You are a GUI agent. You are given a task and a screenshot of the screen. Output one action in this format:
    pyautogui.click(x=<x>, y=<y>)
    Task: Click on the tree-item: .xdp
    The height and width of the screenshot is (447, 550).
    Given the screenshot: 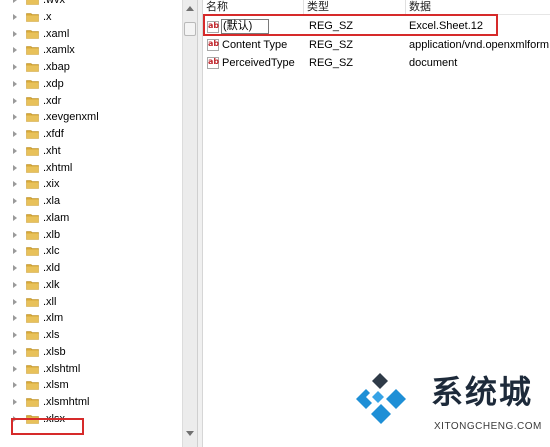 What is the action you would take?
    pyautogui.click(x=91, y=84)
    